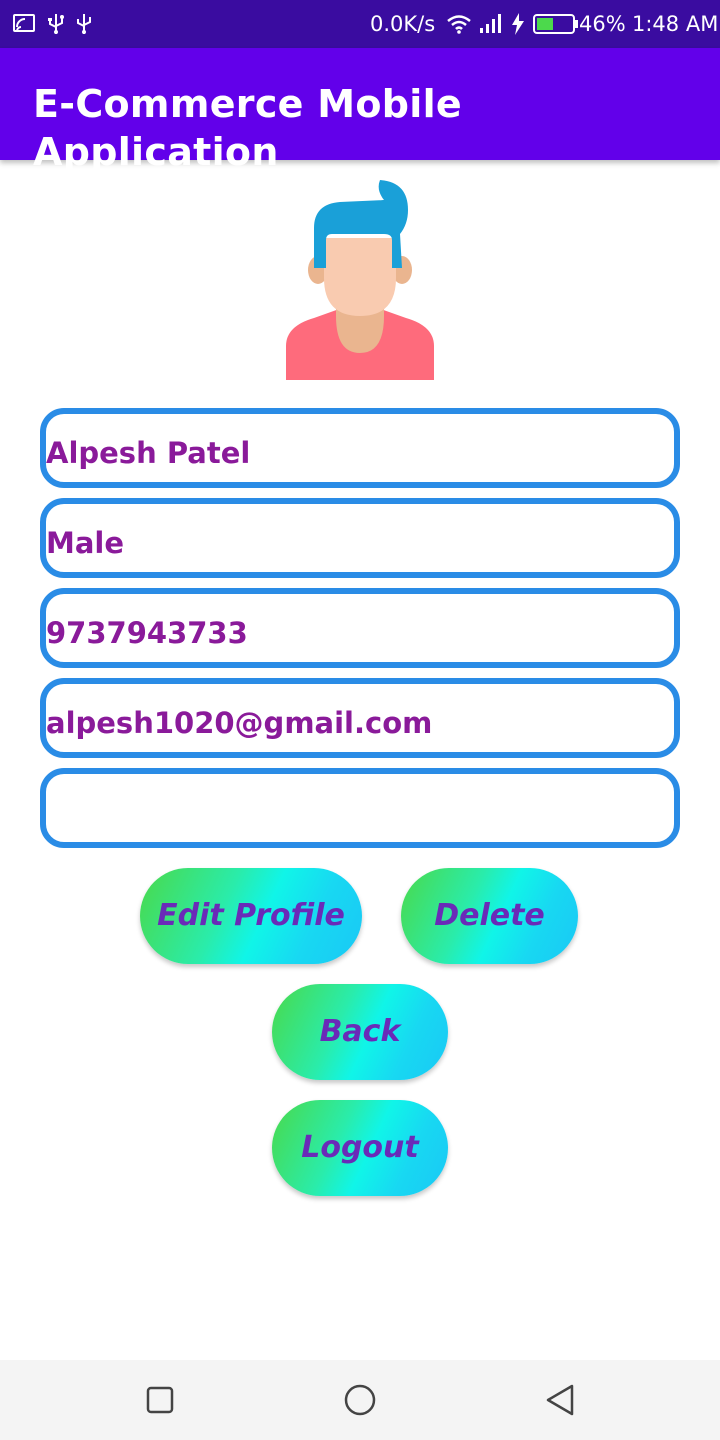 This screenshot has height=1440, width=720. I want to click on back-label: Back, so click(360, 1031).